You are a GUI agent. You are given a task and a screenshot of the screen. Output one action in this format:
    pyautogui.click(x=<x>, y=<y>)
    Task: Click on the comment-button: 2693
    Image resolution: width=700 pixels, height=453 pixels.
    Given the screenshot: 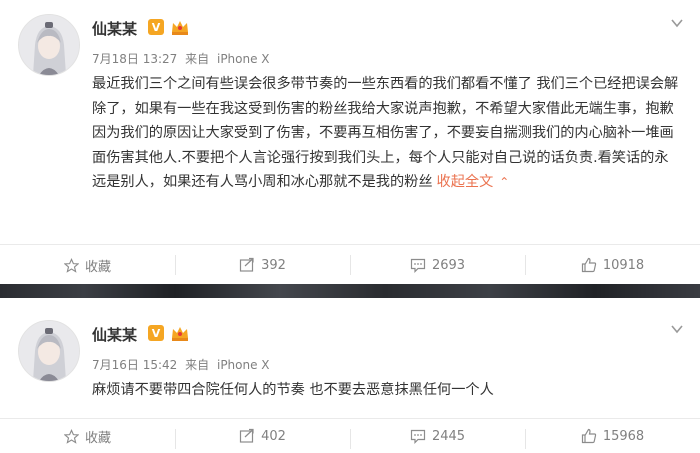 What is the action you would take?
    pyautogui.click(x=437, y=265)
    